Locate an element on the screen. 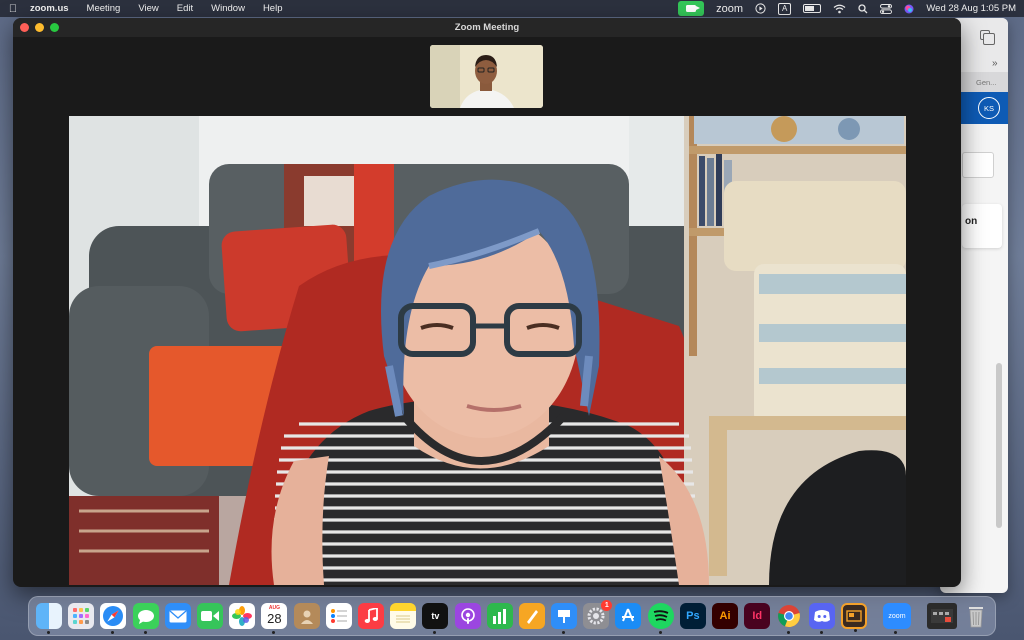  menu-meeting: Meeting is located at coordinates (104, 8).